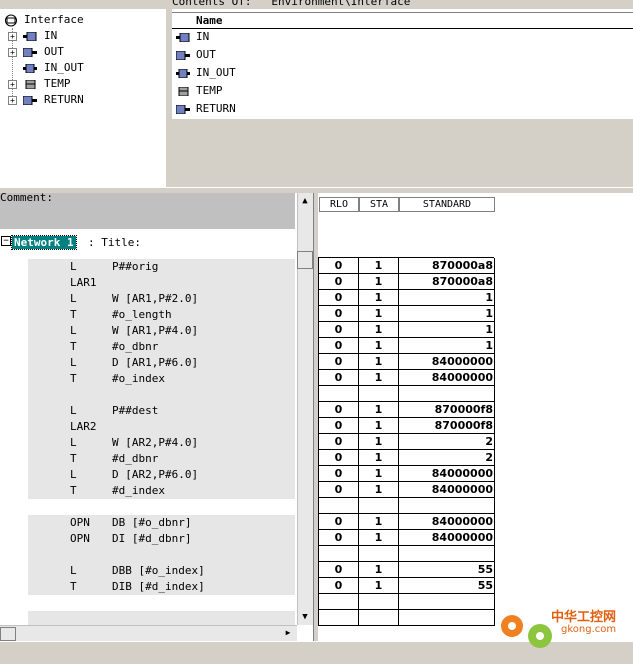  Describe the element at coordinates (406, 426) in the screenshot. I see `status-row: 0 1 870000f8` at that location.